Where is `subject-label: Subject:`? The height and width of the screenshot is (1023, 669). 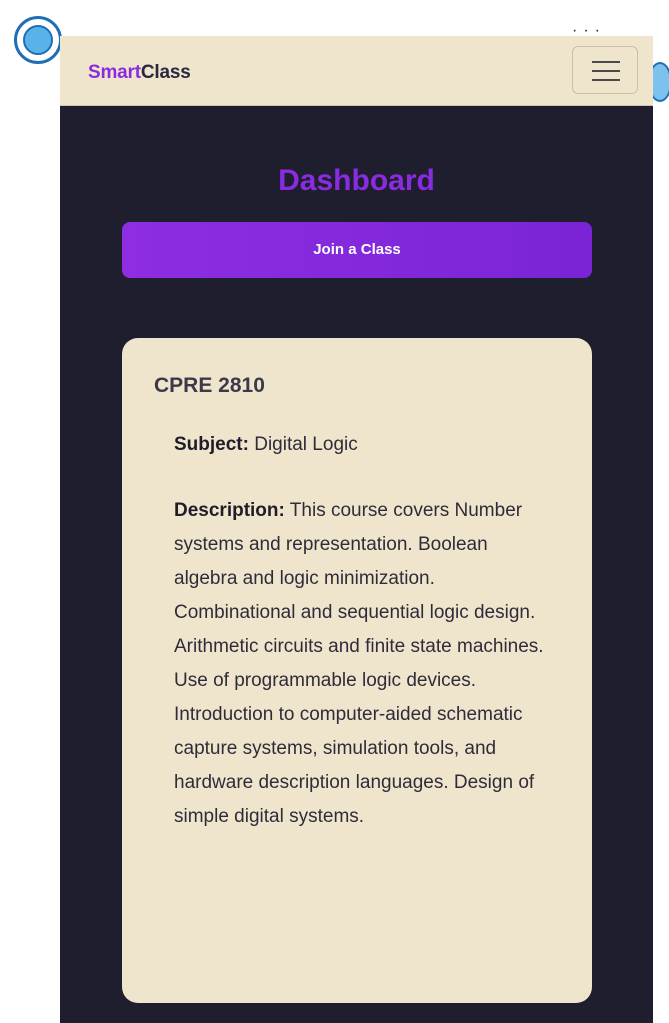
subject-label: Subject: is located at coordinates (211, 444).